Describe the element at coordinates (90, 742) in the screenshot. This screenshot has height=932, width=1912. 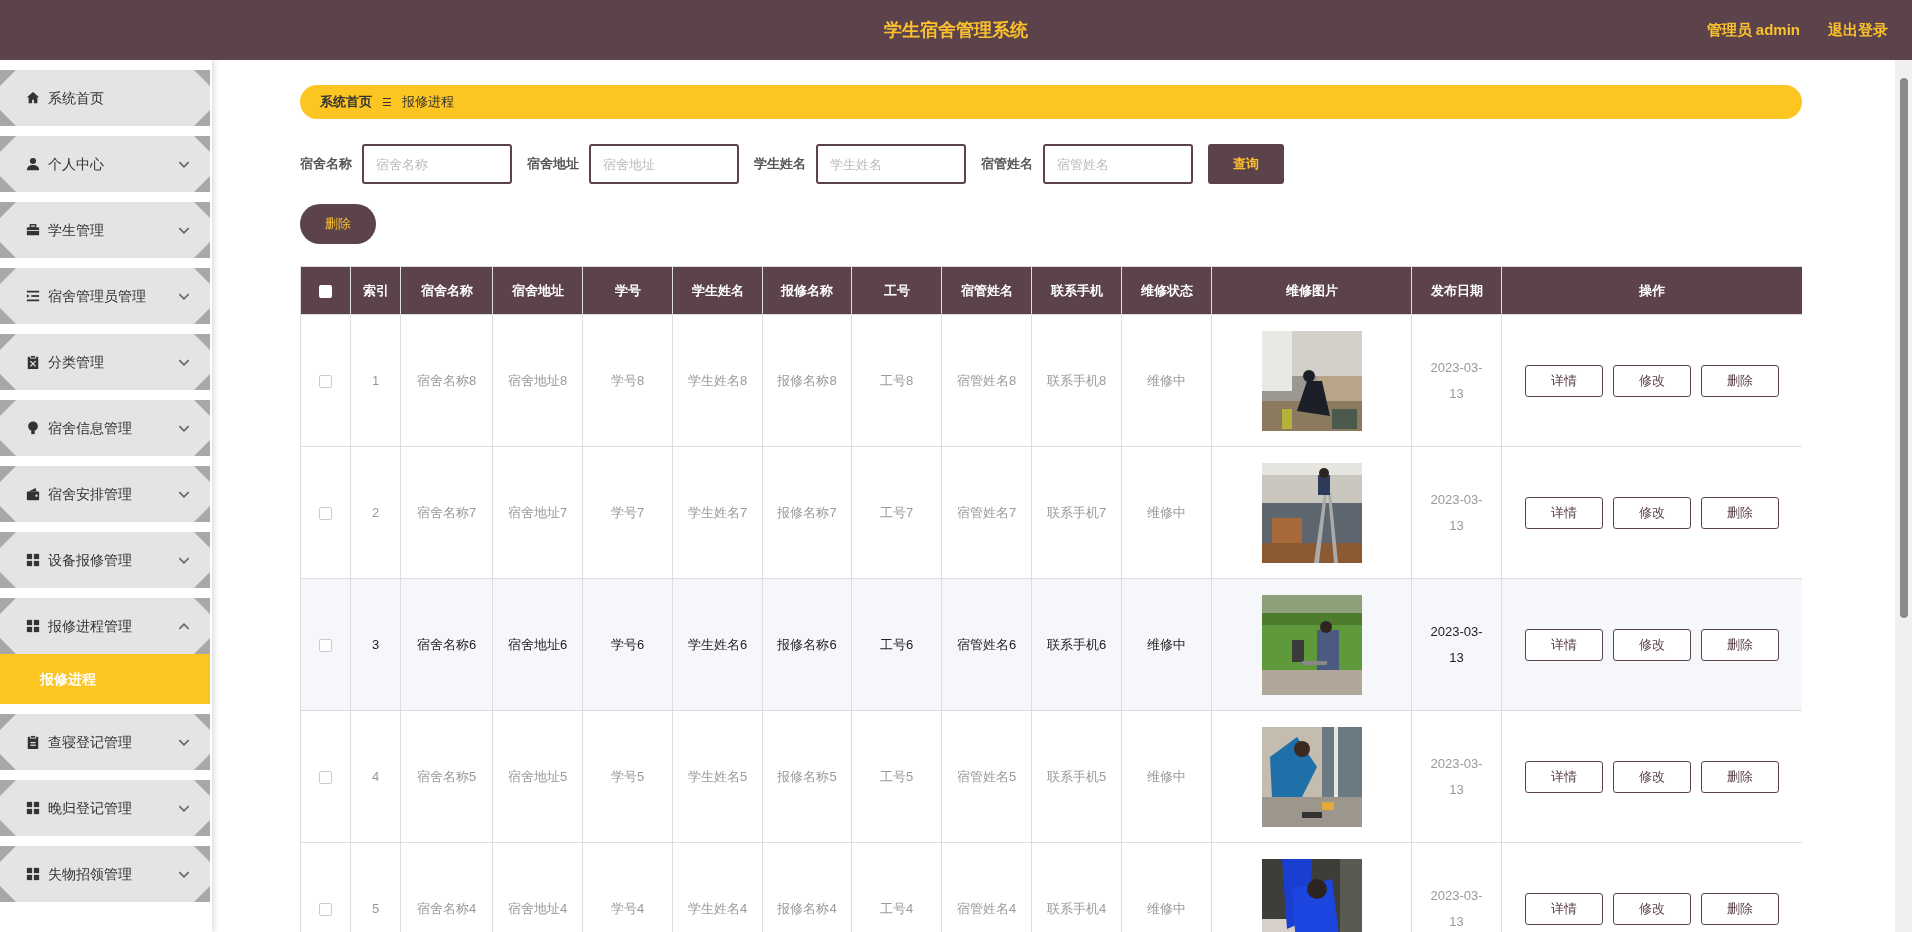
I see `sidebar-label: 查寝登记管理` at that location.